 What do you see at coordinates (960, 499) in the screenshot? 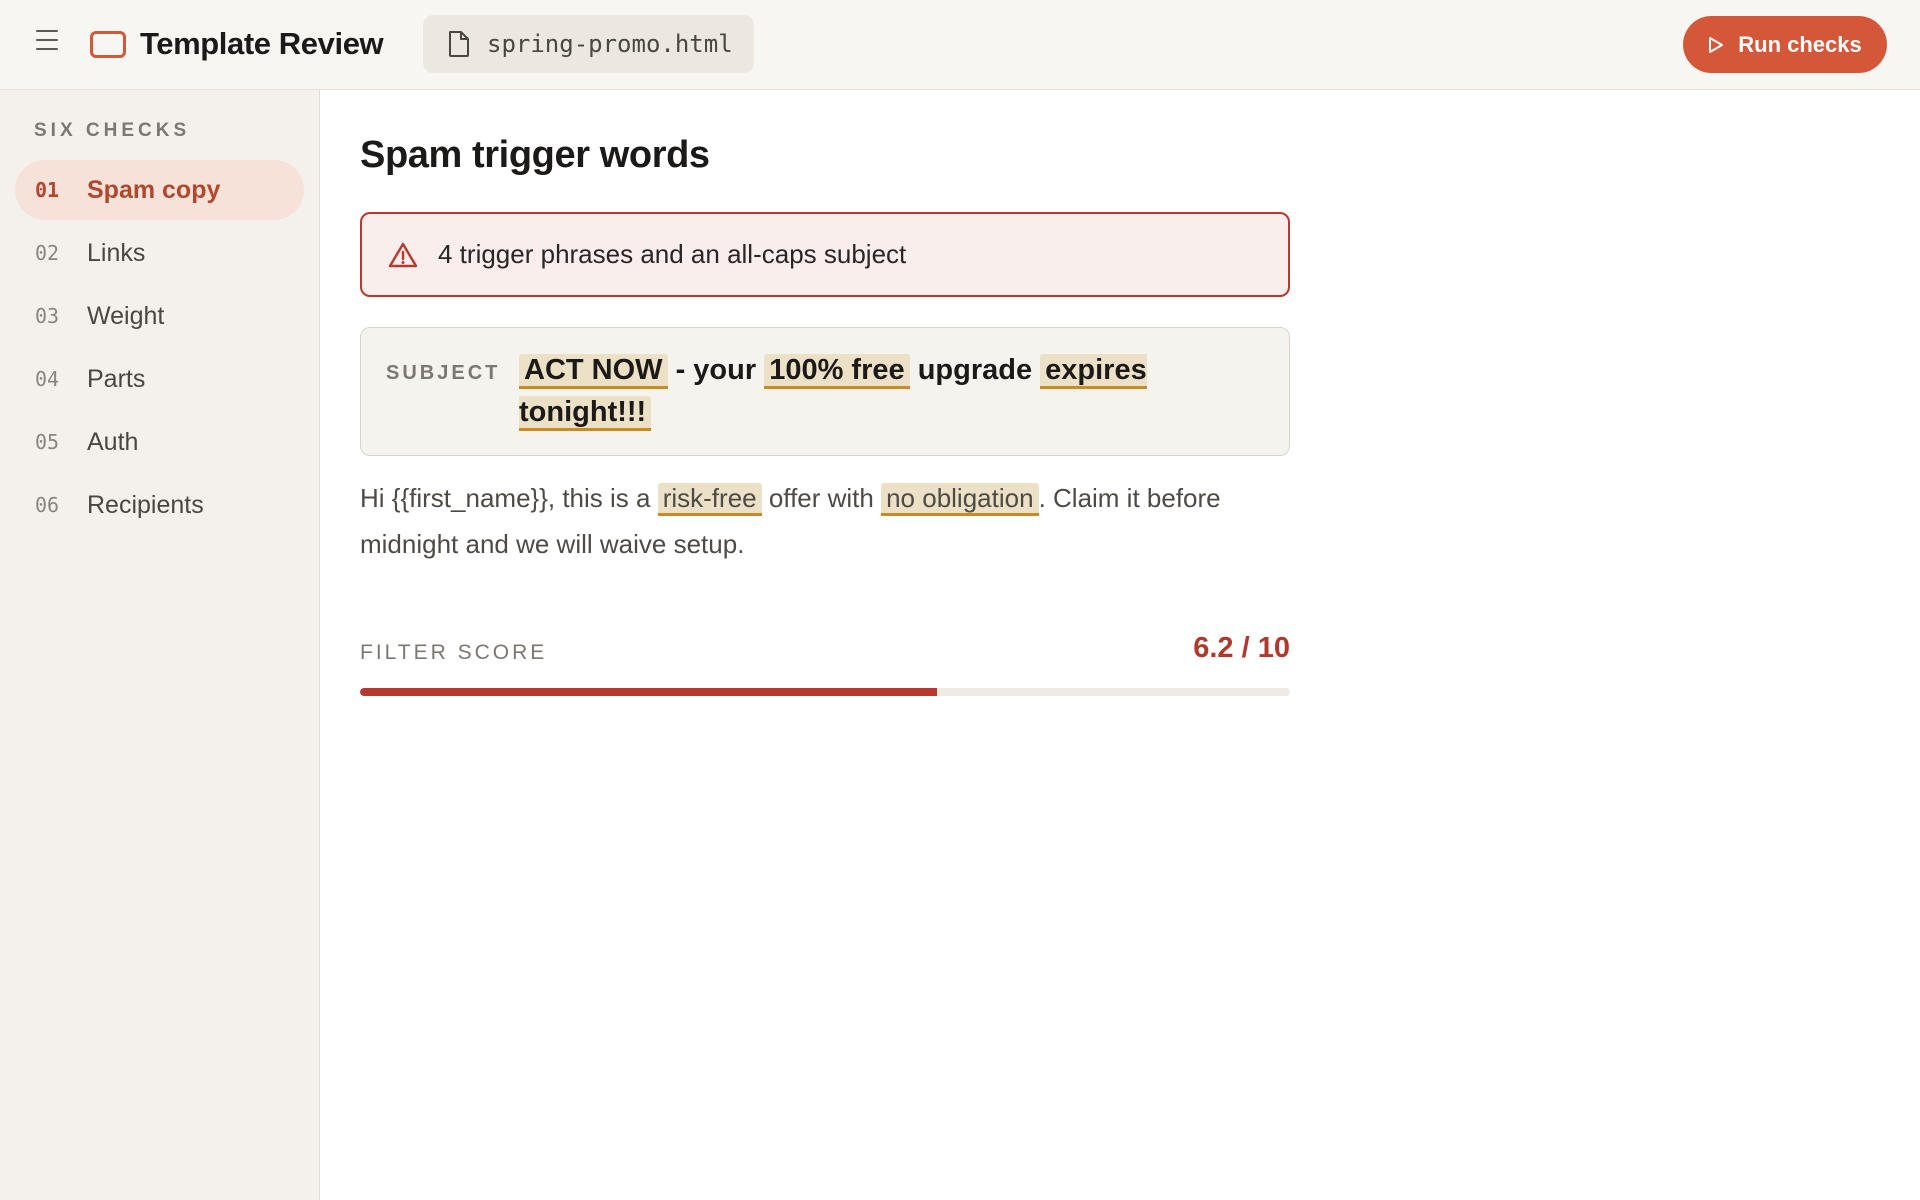
I see `trigger-phrase: no obligation` at bounding box center [960, 499].